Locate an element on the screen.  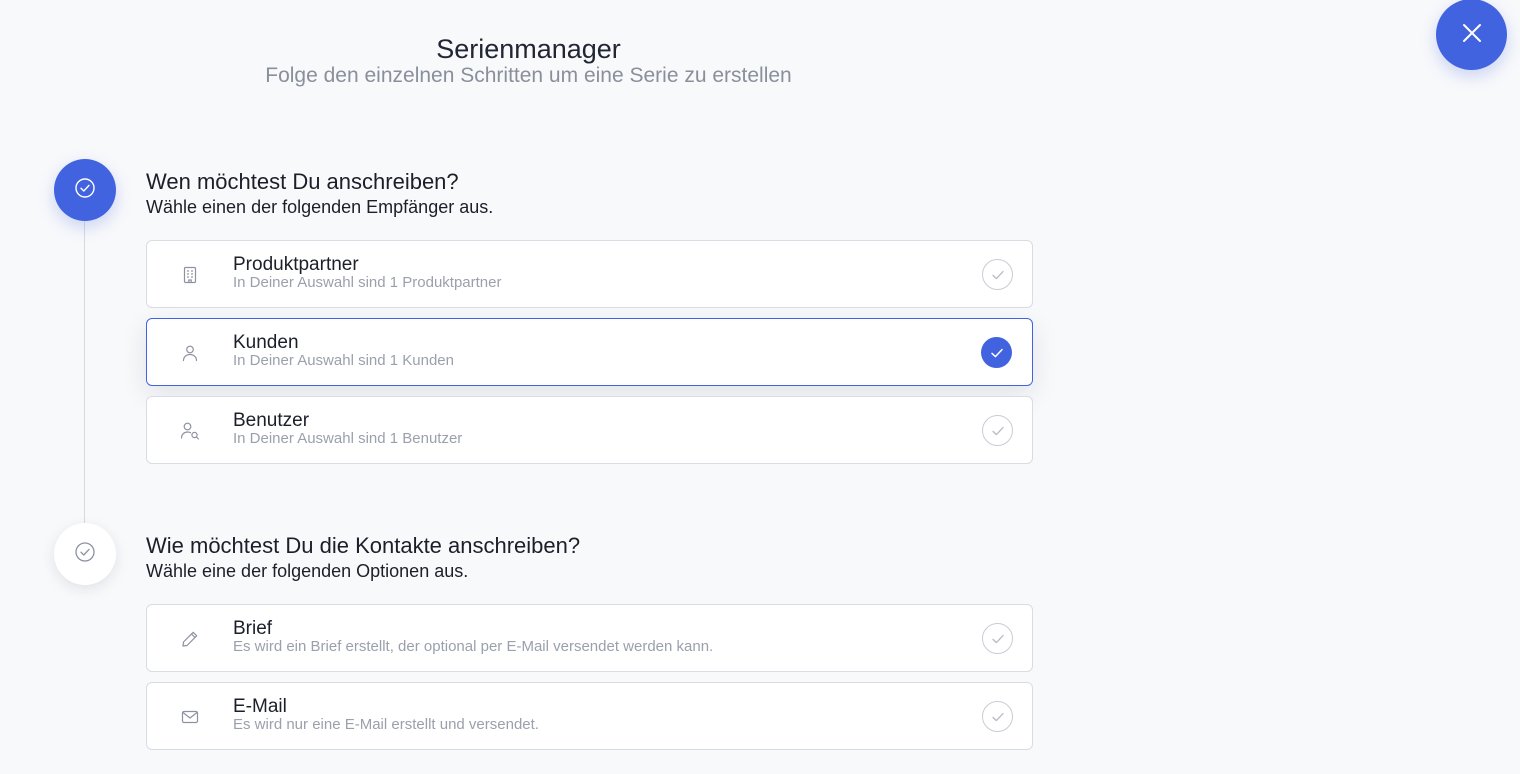
pencil-icon is located at coordinates (190, 639).